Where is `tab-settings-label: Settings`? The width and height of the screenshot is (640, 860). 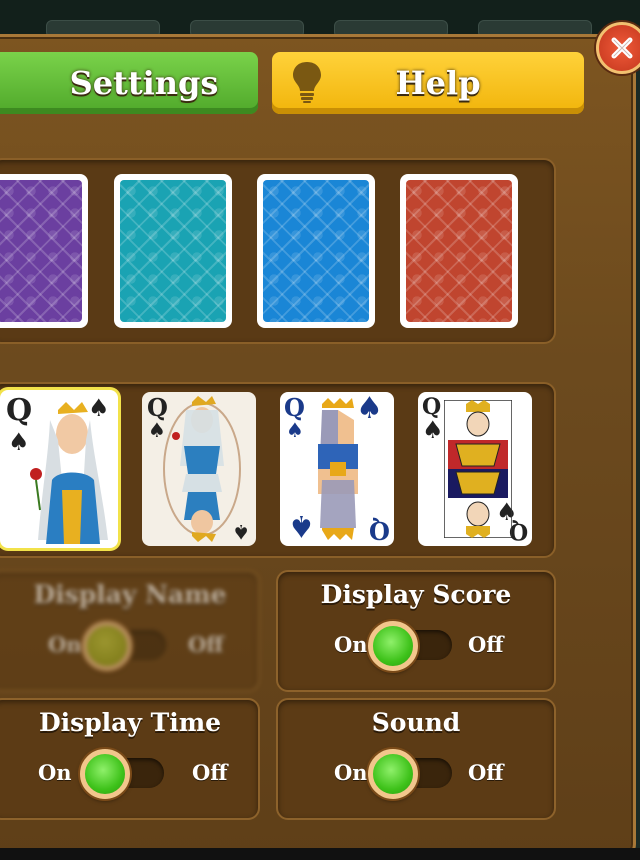 tab-settings-label: Settings is located at coordinates (144, 83).